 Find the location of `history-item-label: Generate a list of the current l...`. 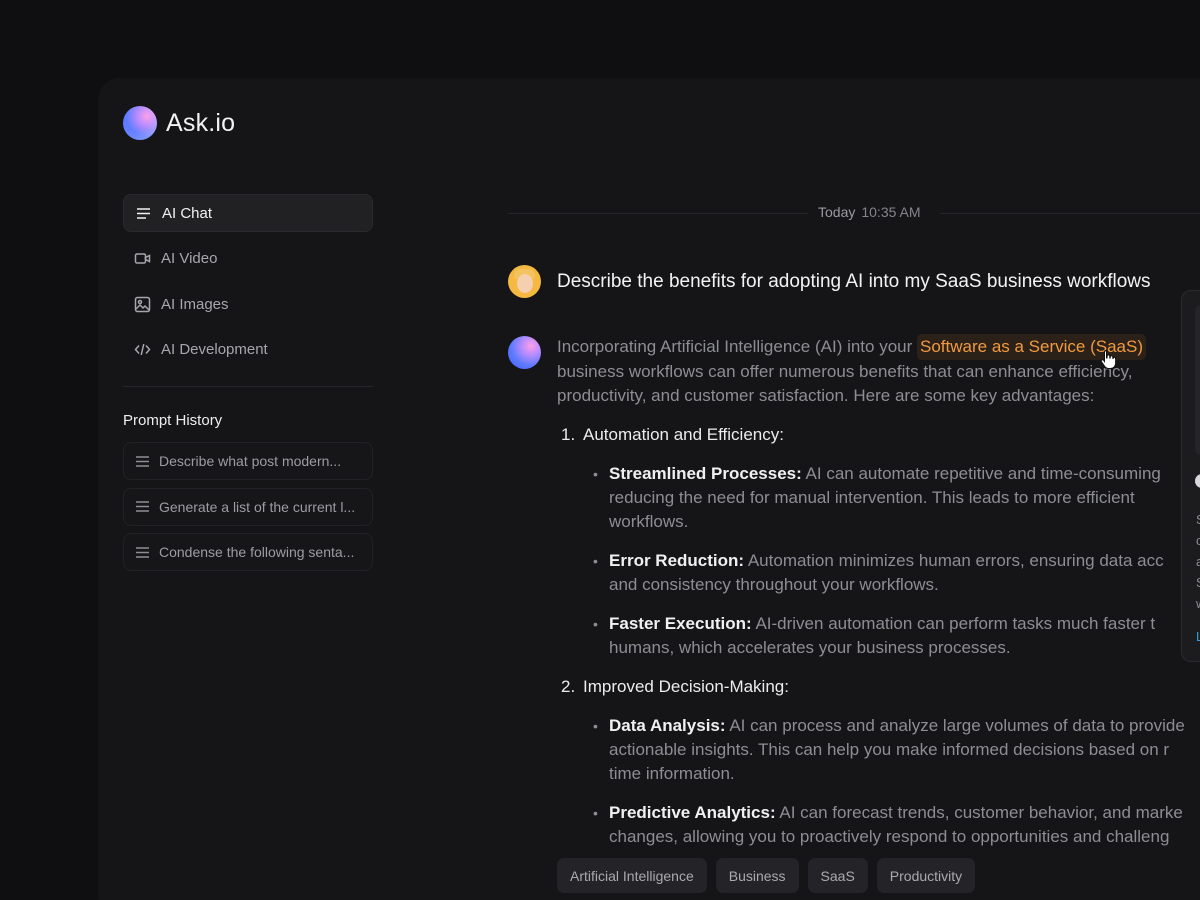

history-item-label: Generate a list of the current l... is located at coordinates (257, 506).